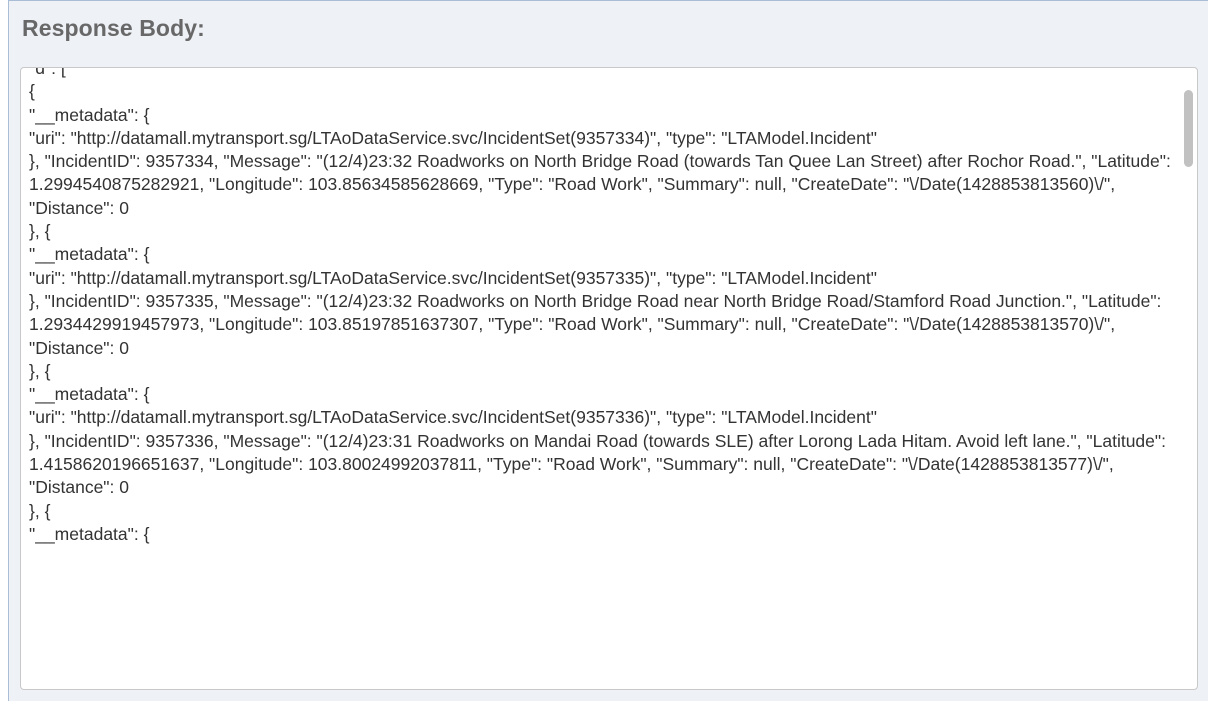 Image resolution: width=1208 pixels, height=701 pixels. What do you see at coordinates (1188, 128) in the screenshot?
I see `scrollbar-thumb` at bounding box center [1188, 128].